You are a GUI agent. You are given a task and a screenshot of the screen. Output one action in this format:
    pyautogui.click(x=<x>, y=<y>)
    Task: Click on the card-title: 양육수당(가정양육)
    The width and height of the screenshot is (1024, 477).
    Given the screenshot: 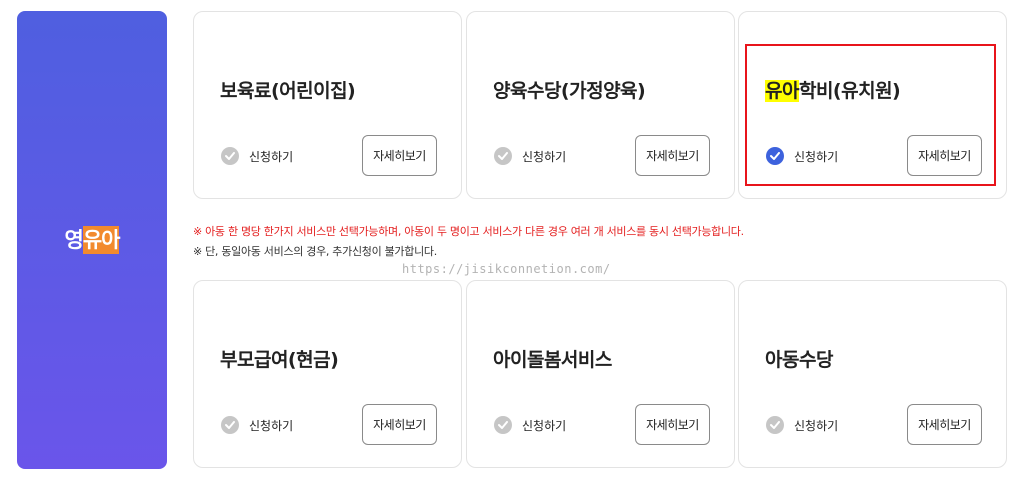 What is the action you would take?
    pyautogui.click(x=569, y=89)
    